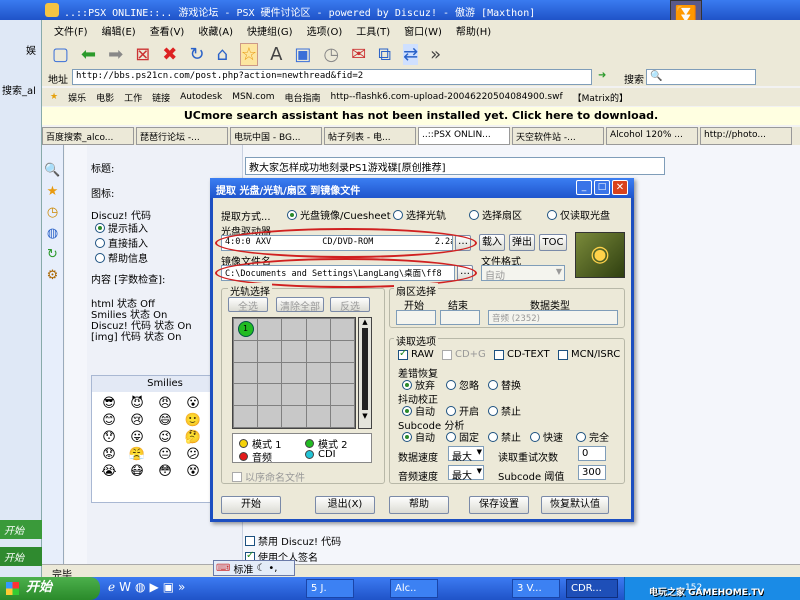 The image size is (800, 600). I want to click on refresh-side-icon: ↻, so click(52, 254).